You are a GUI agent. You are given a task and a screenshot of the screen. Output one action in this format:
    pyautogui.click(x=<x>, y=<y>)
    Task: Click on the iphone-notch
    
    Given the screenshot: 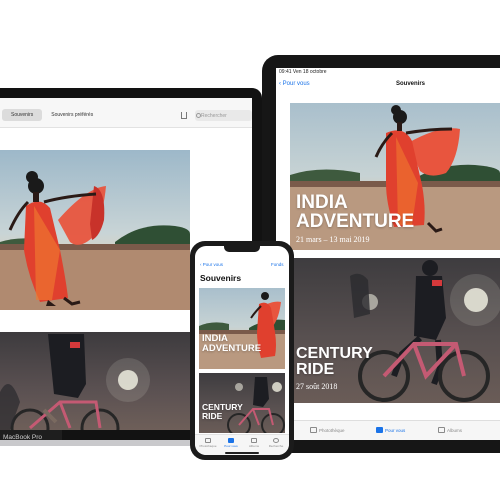 What is the action you would take?
    pyautogui.click(x=242, y=249)
    